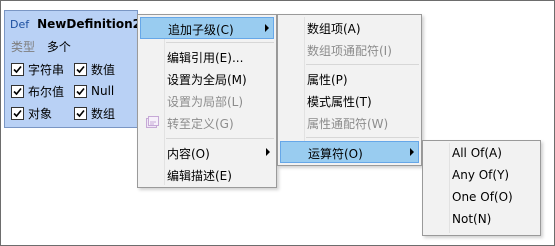  I want to click on menu-item-operator: 运算符(O), so click(349, 152).